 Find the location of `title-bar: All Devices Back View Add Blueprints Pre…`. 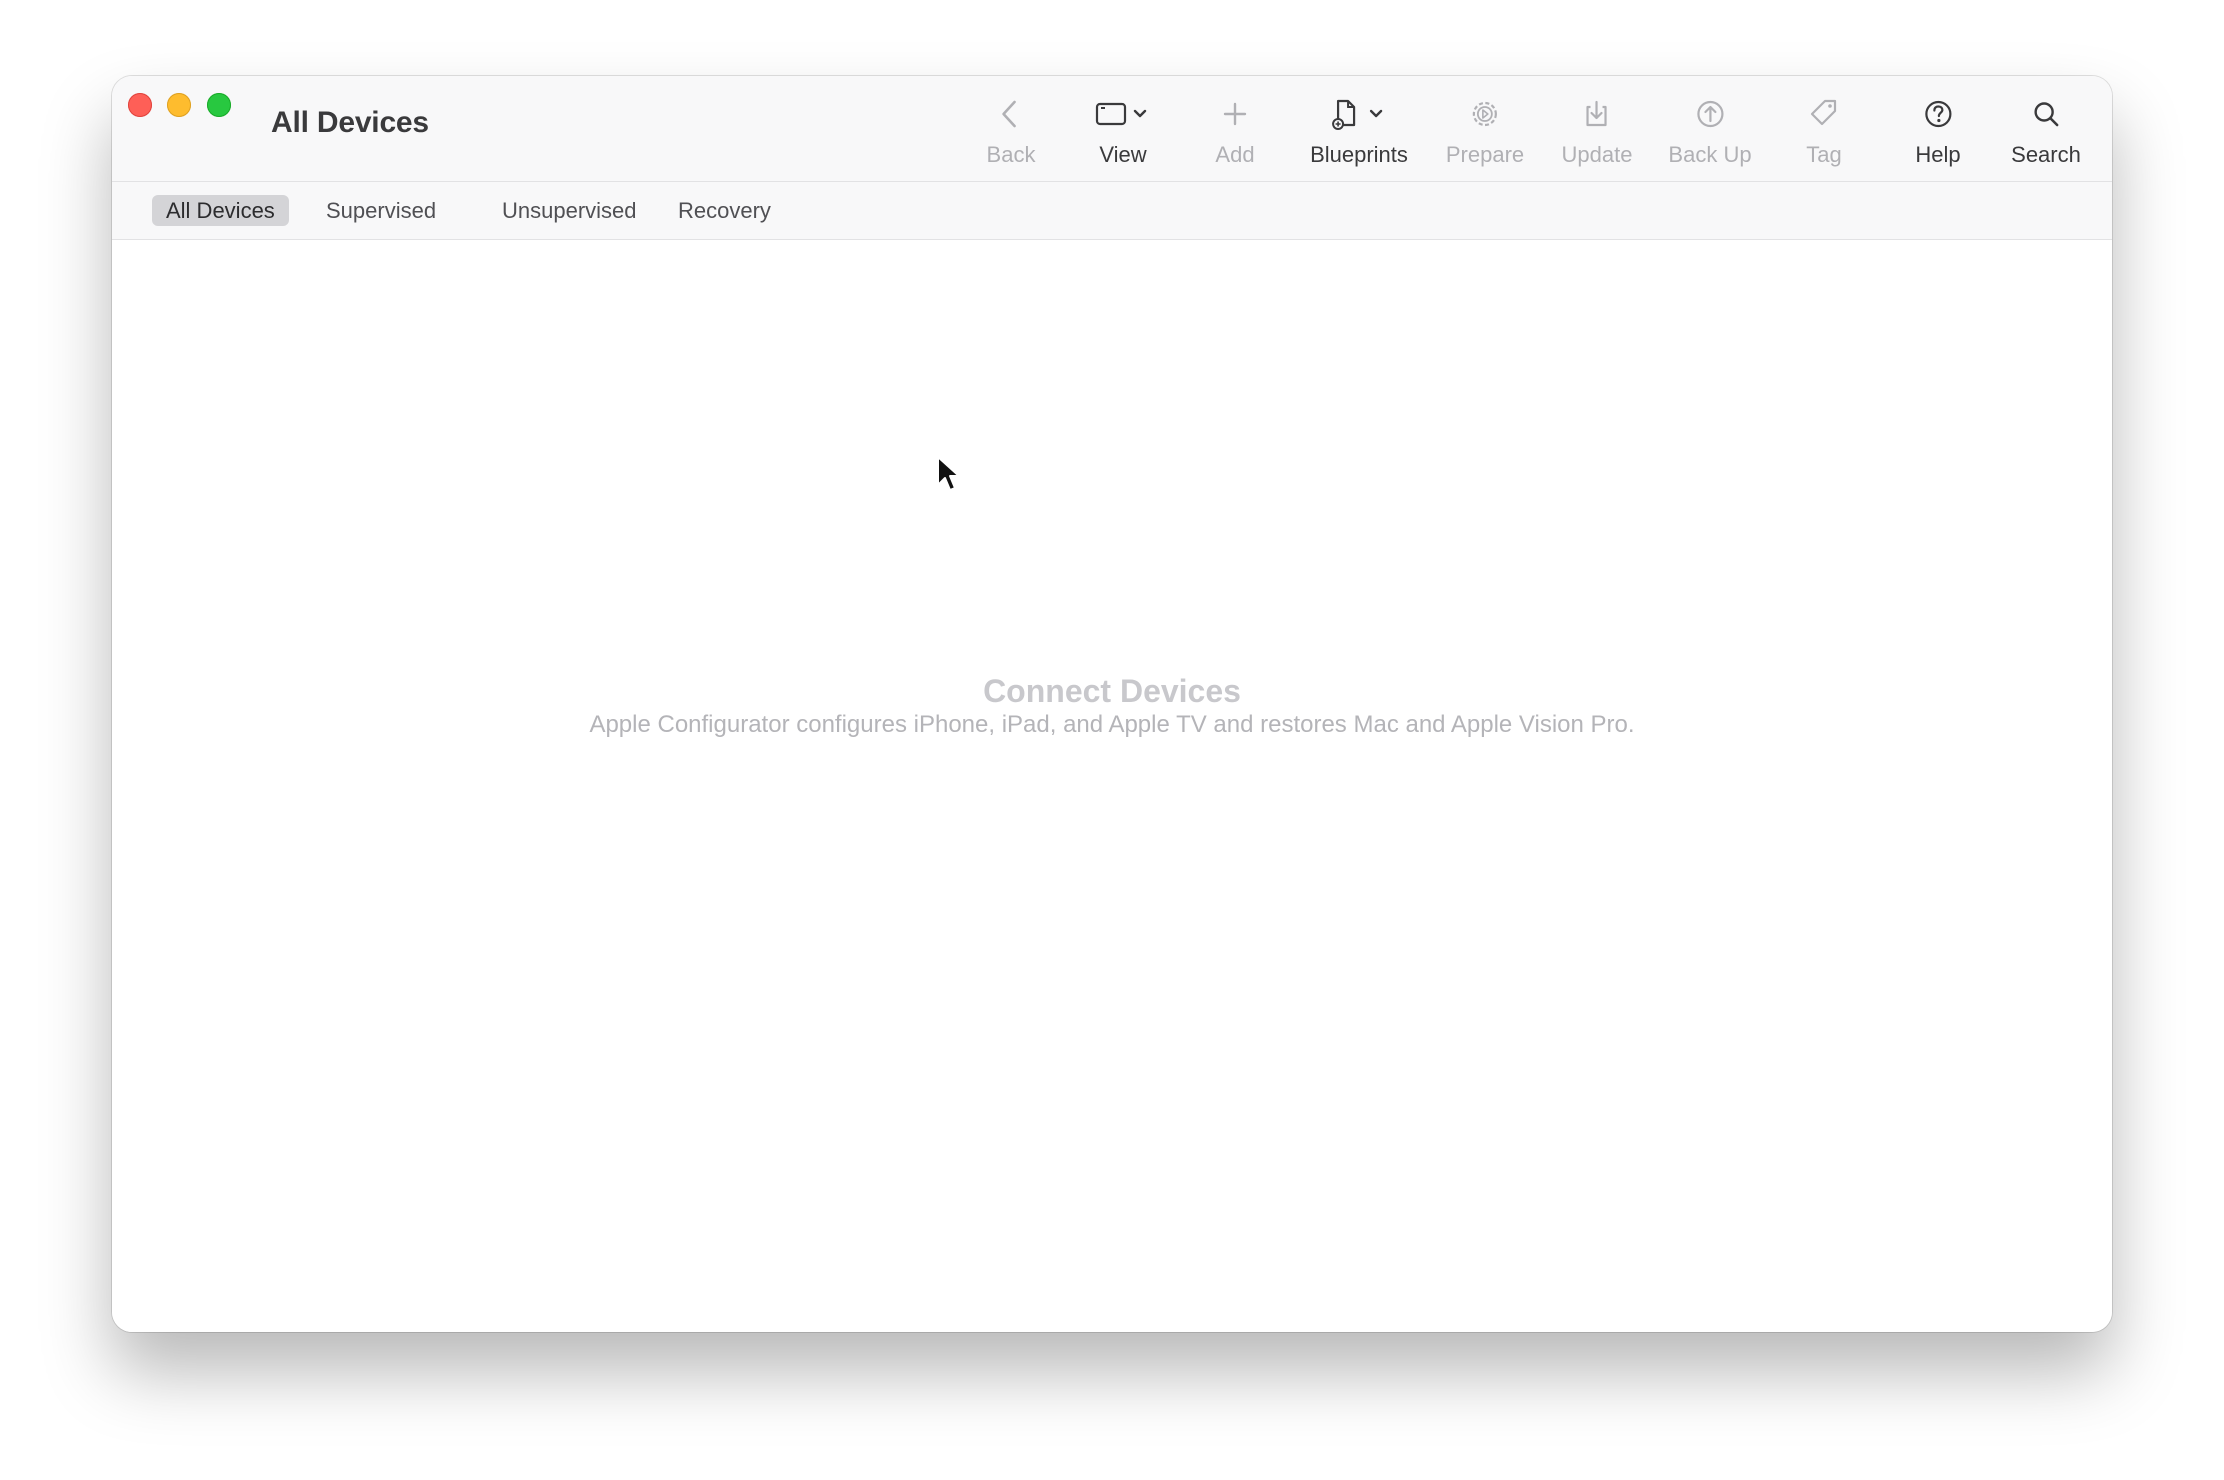

title-bar: All Devices Back View Add Blueprints Pre… is located at coordinates (1112, 128).